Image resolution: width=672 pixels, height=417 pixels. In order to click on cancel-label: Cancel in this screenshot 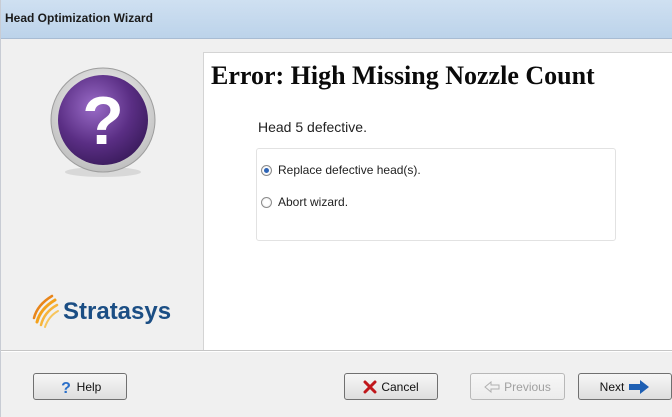, I will do `click(400, 386)`.